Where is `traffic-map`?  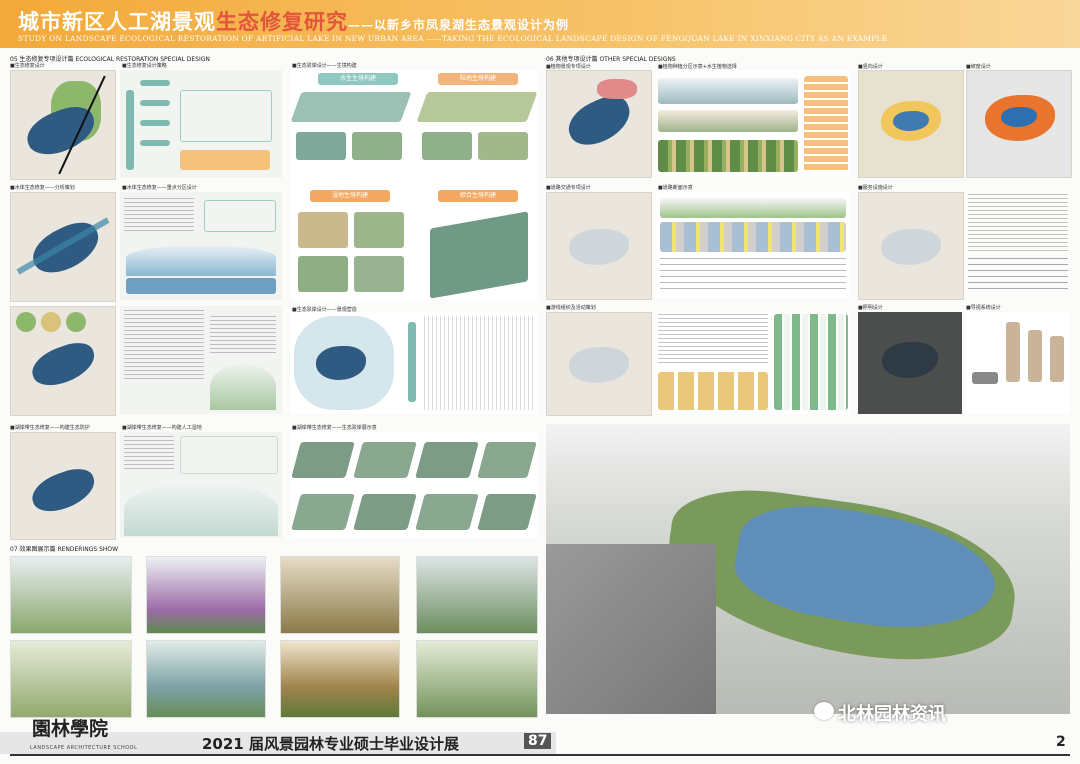 traffic-map is located at coordinates (599, 246).